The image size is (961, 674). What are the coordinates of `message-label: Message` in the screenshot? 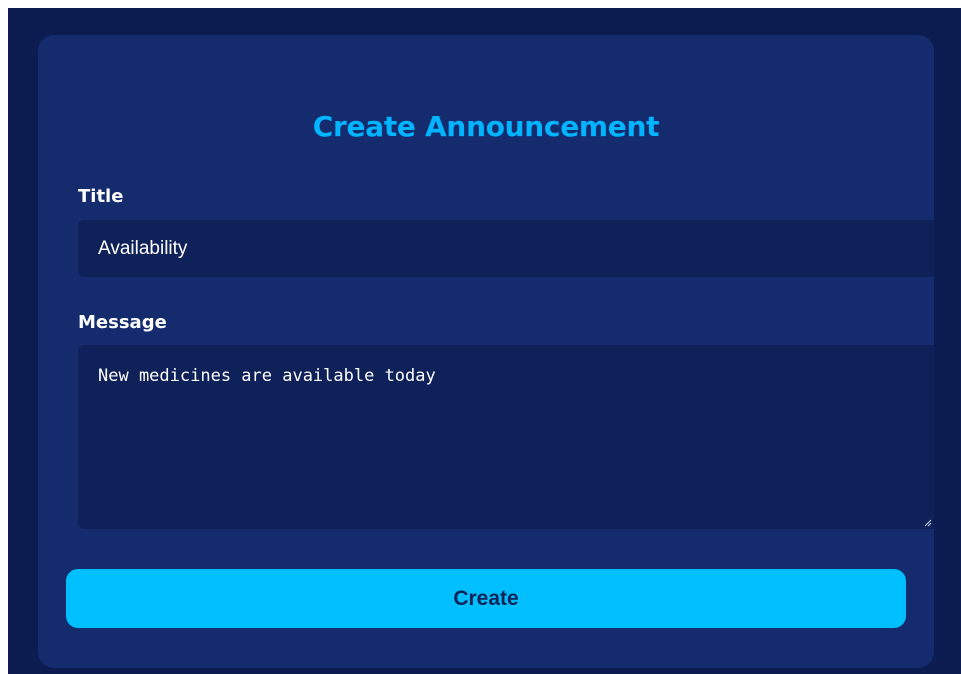 It's located at (122, 322).